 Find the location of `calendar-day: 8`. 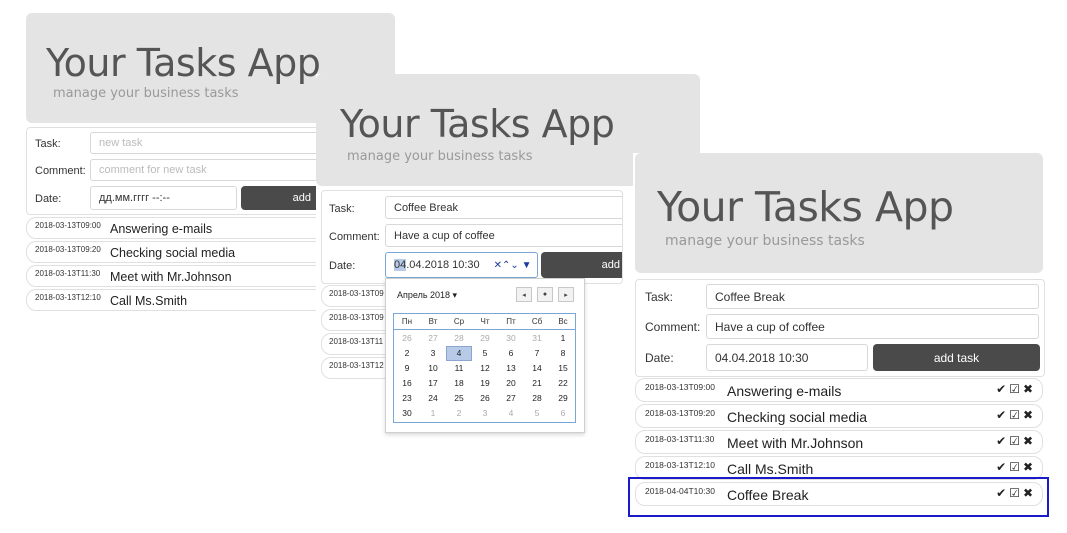

calendar-day: 8 is located at coordinates (563, 353).